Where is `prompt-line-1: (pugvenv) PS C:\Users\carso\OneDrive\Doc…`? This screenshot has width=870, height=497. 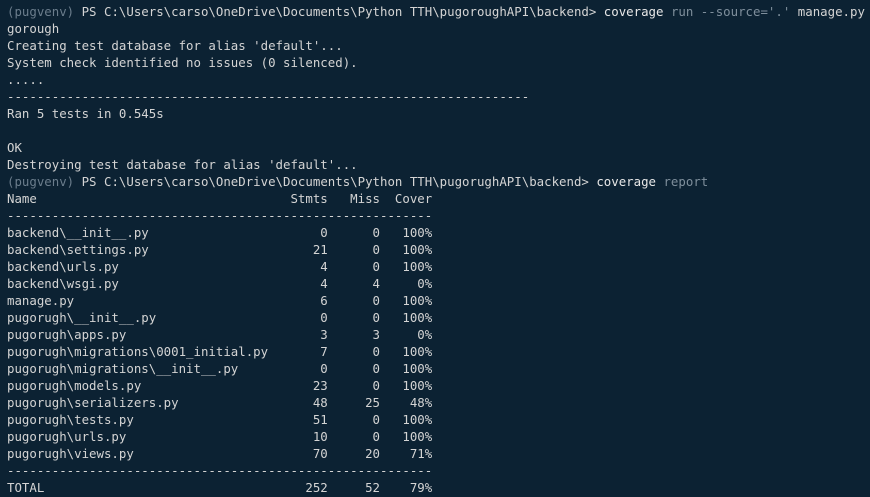 prompt-line-1: (pugvenv) PS C:\Users\carso\OneDrive\Doc… is located at coordinates (438, 11).